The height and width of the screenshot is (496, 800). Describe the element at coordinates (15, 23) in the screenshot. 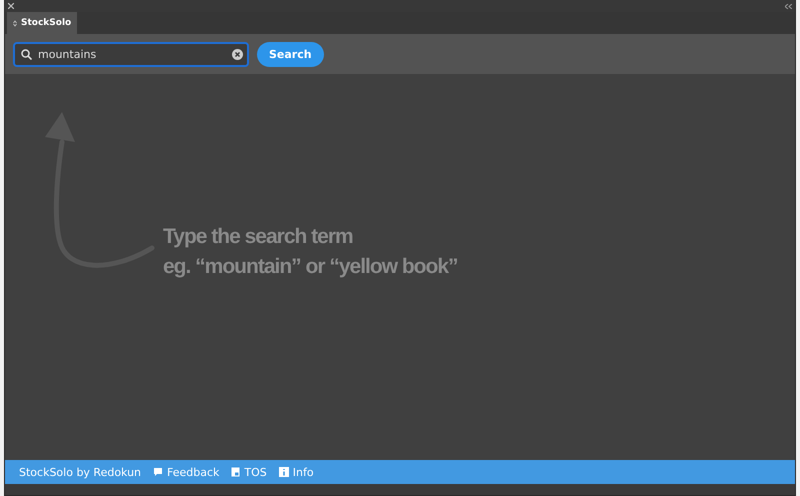

I see `grip-icon` at that location.